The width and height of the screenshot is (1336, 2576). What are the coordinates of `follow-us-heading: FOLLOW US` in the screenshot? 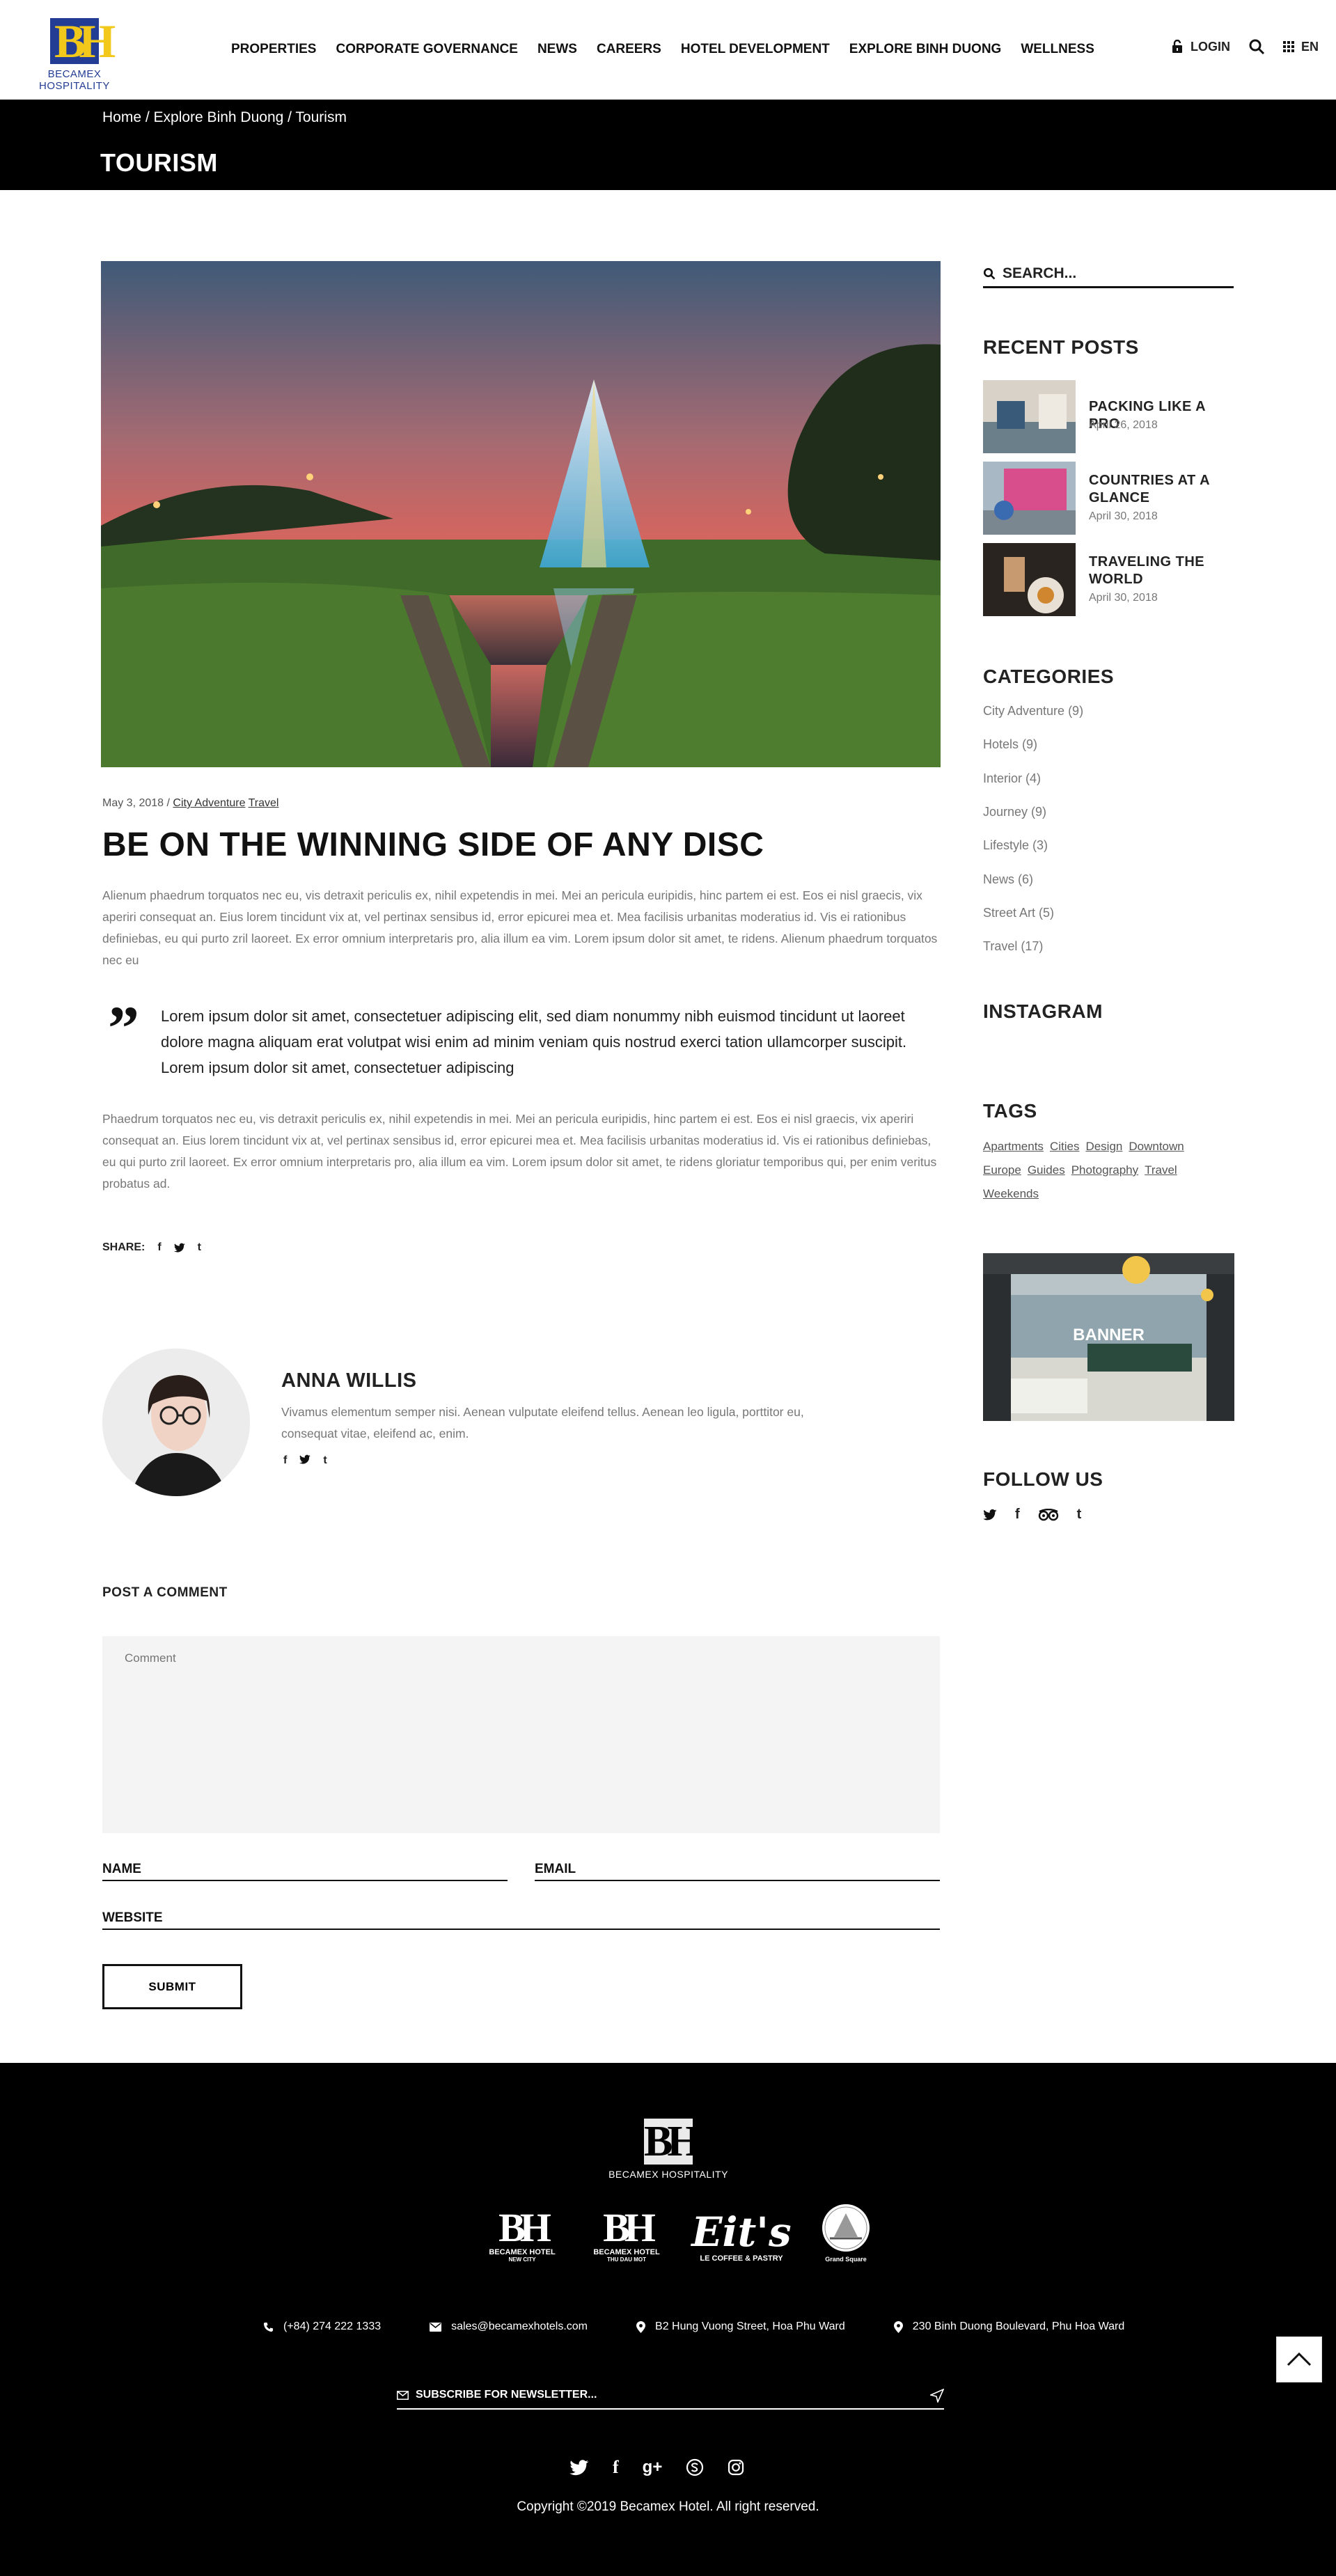 It's located at (1043, 1479).